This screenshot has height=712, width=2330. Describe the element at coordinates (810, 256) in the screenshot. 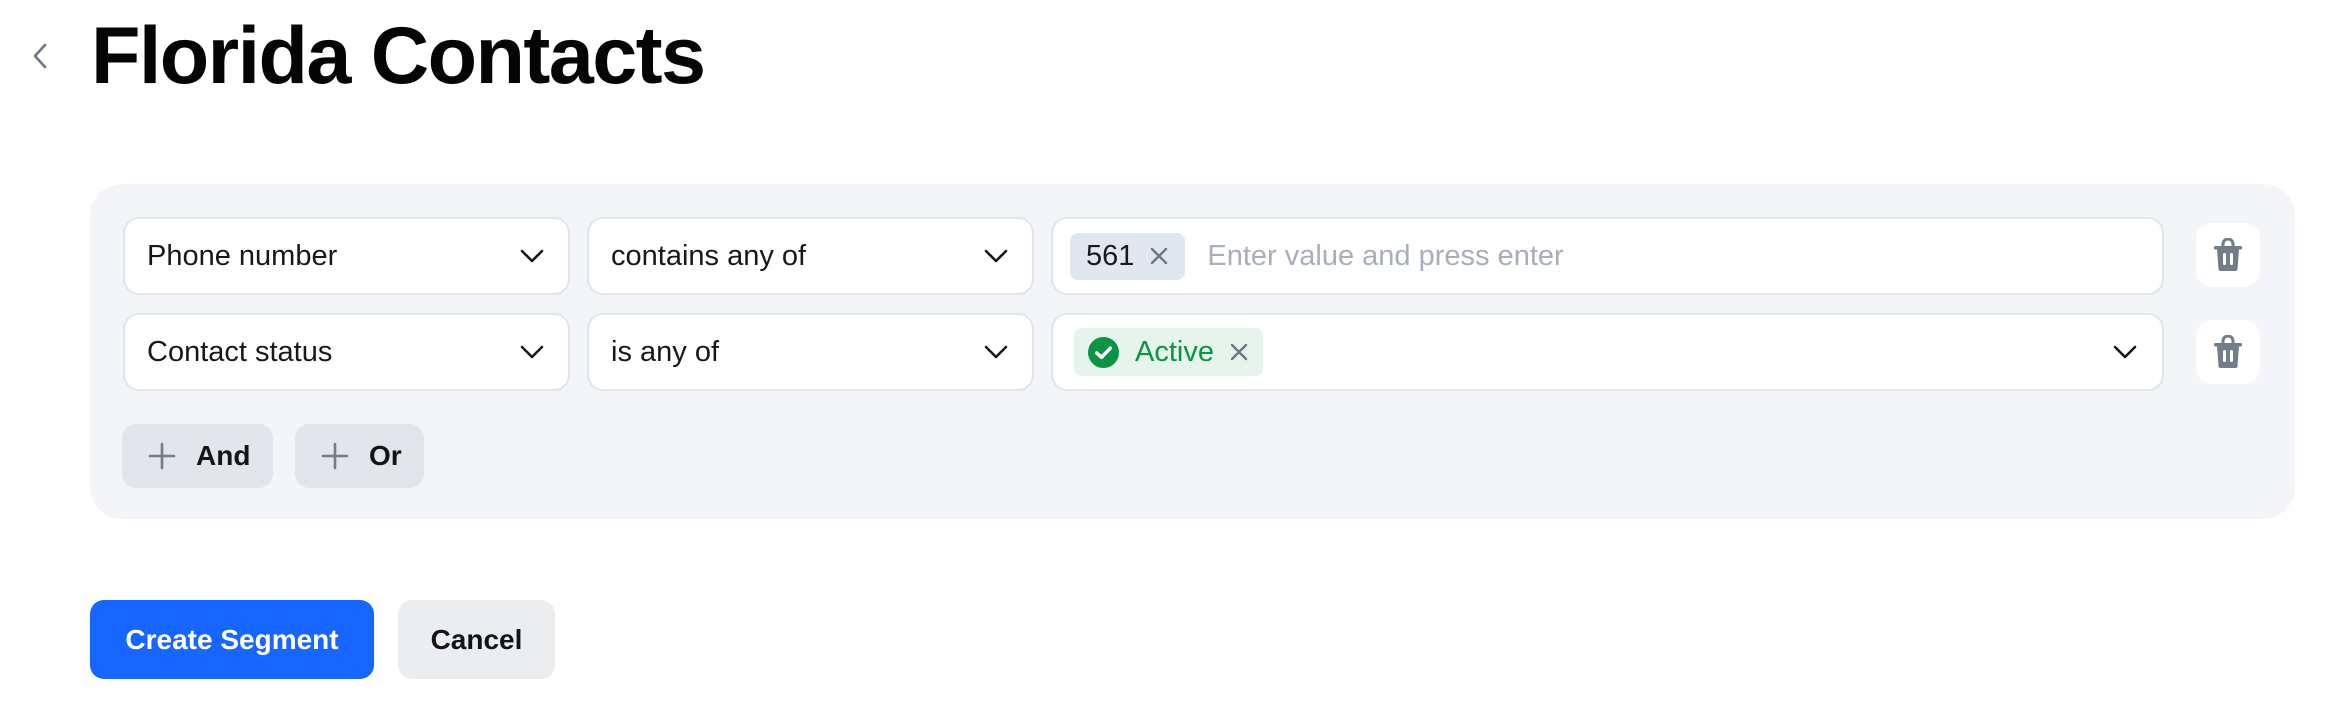

I see `operator-select-1: contains any of` at that location.